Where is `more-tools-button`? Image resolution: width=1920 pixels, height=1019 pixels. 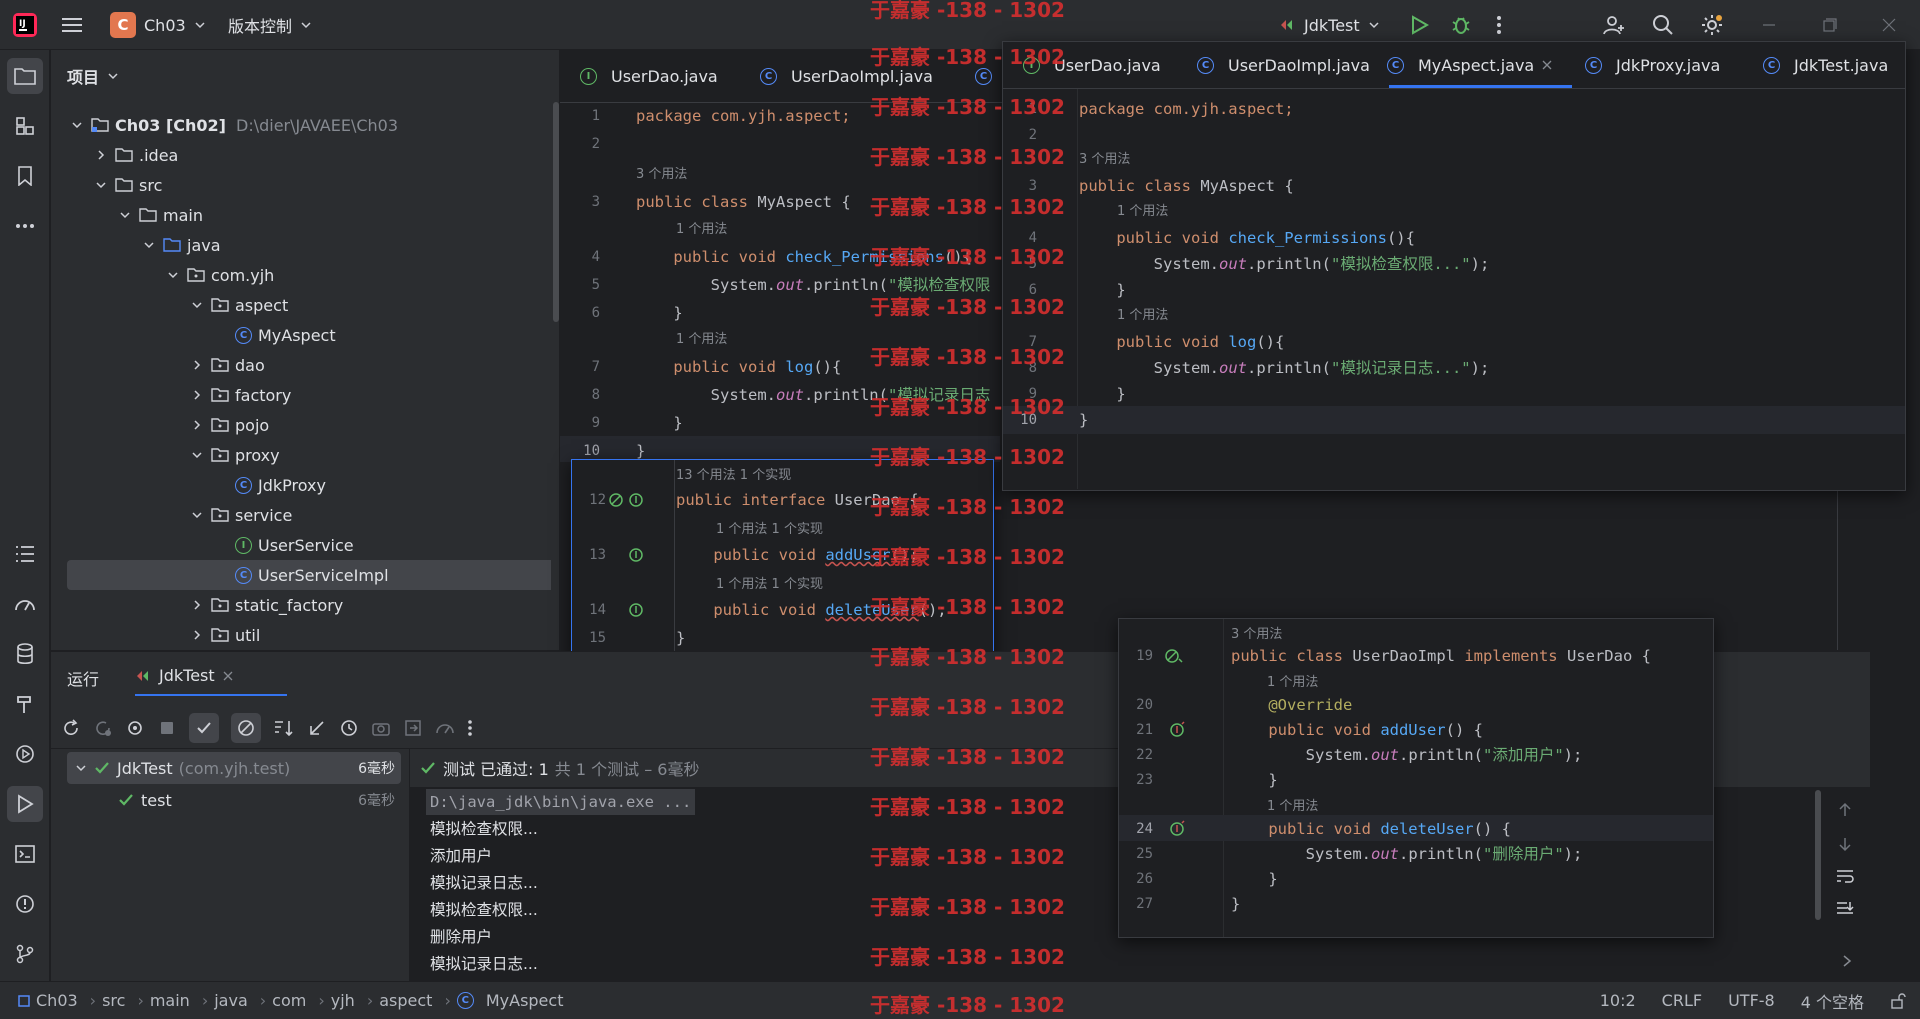
more-tools-button is located at coordinates (25, 226).